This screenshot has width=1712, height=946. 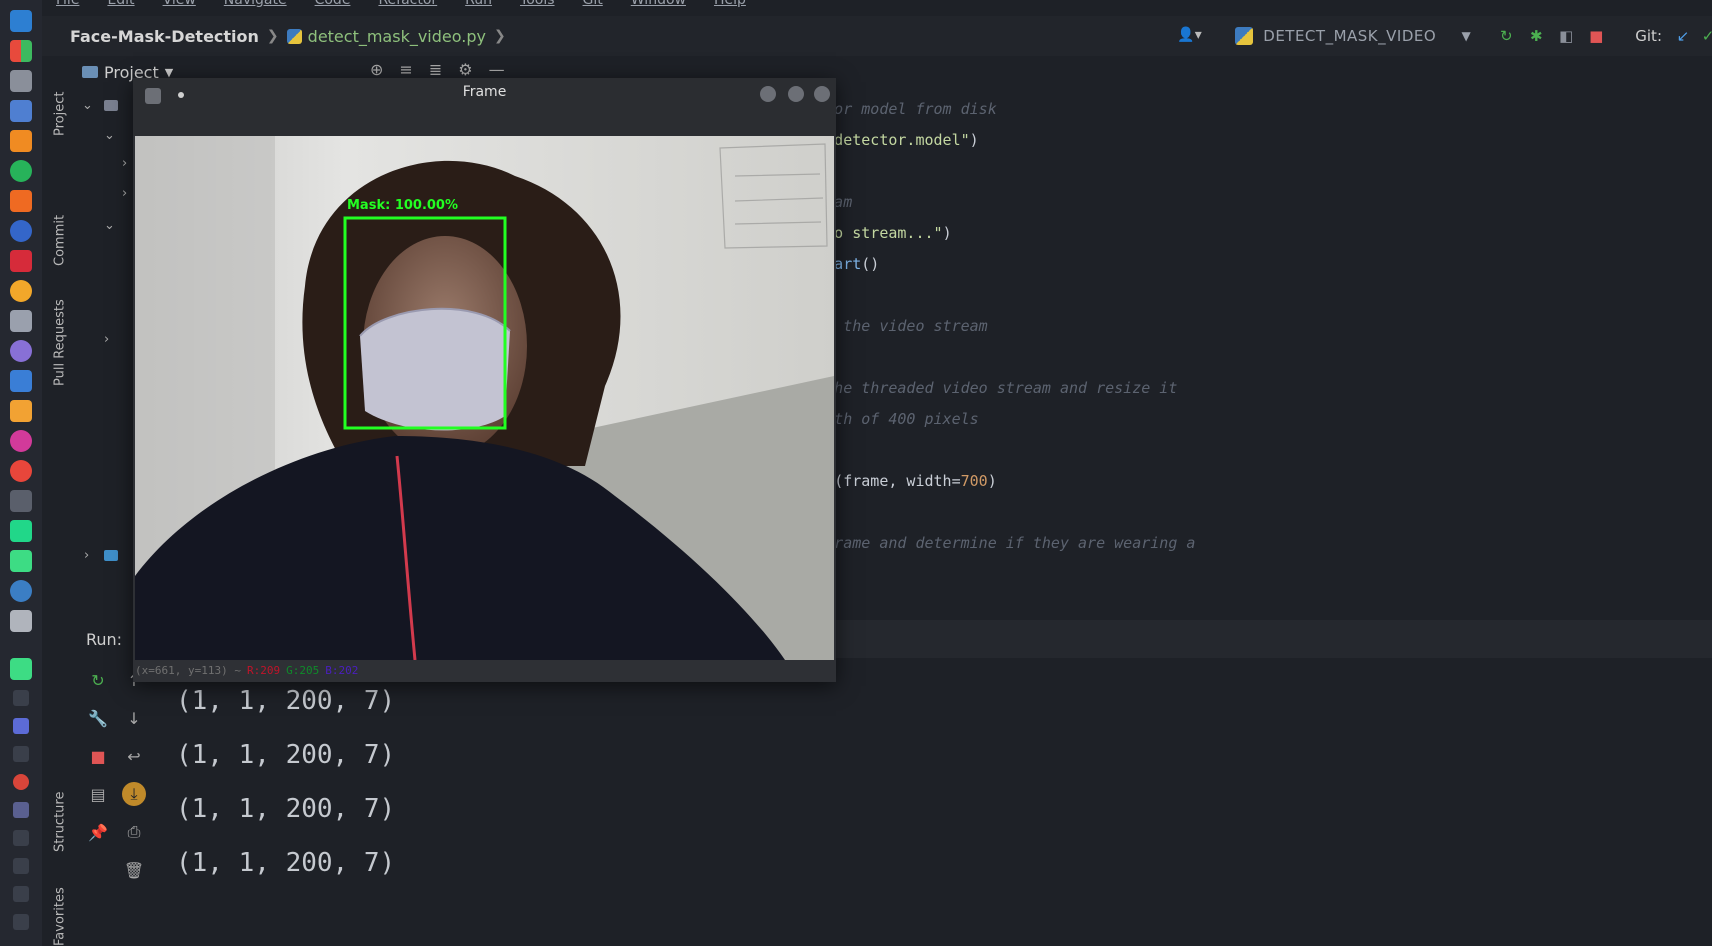 I want to click on remote-icon, so click(x=21, y=381).